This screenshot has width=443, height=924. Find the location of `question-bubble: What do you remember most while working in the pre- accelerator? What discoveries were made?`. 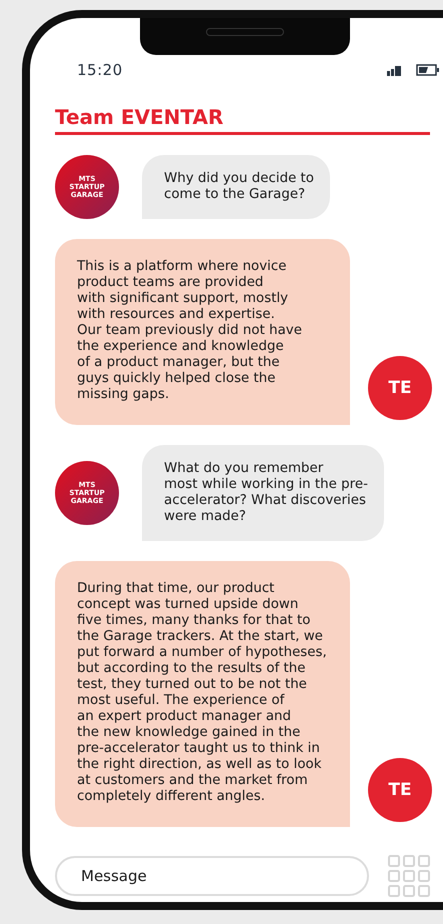

question-bubble: What do you remember most while working in the pre- accelerator? What discoveries were made? is located at coordinates (263, 493).